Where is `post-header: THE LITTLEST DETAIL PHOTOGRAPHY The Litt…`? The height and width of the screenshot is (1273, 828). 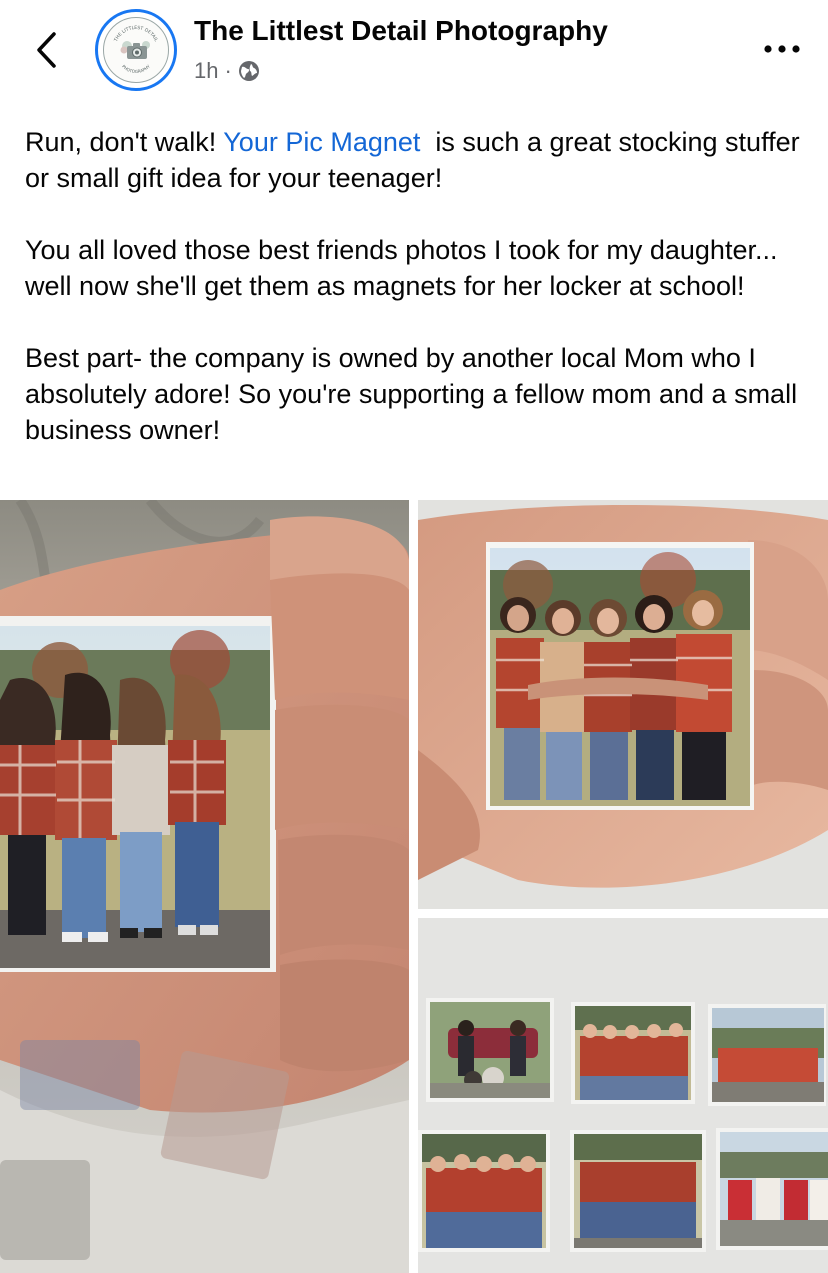
post-header: THE LITTLEST DETAIL PHOTOGRAPHY The Litt… is located at coordinates (414, 50).